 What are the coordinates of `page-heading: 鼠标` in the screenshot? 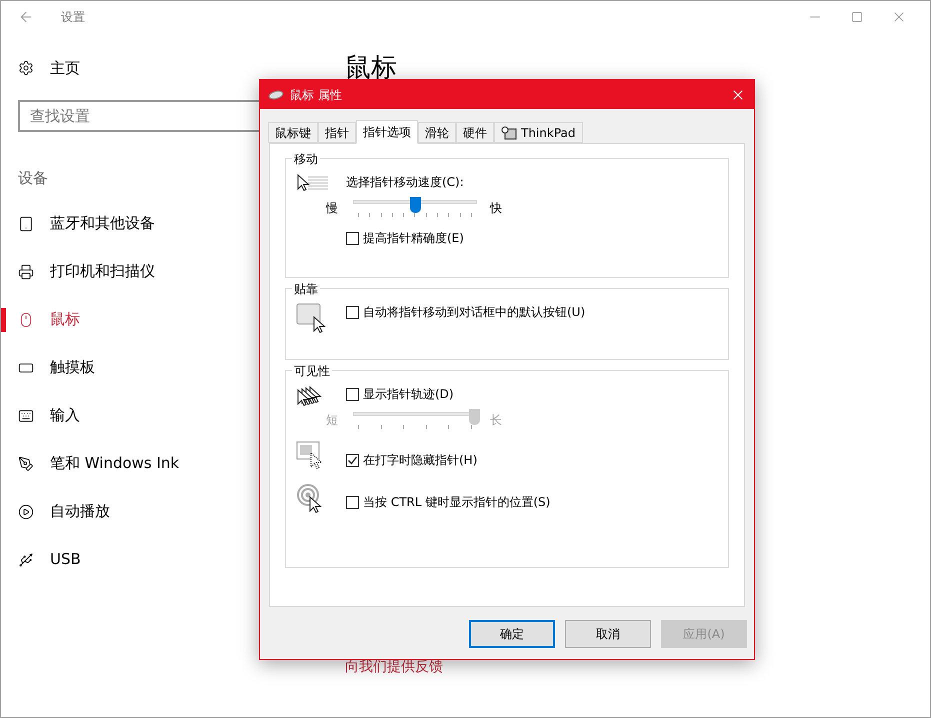 It's located at (371, 68).